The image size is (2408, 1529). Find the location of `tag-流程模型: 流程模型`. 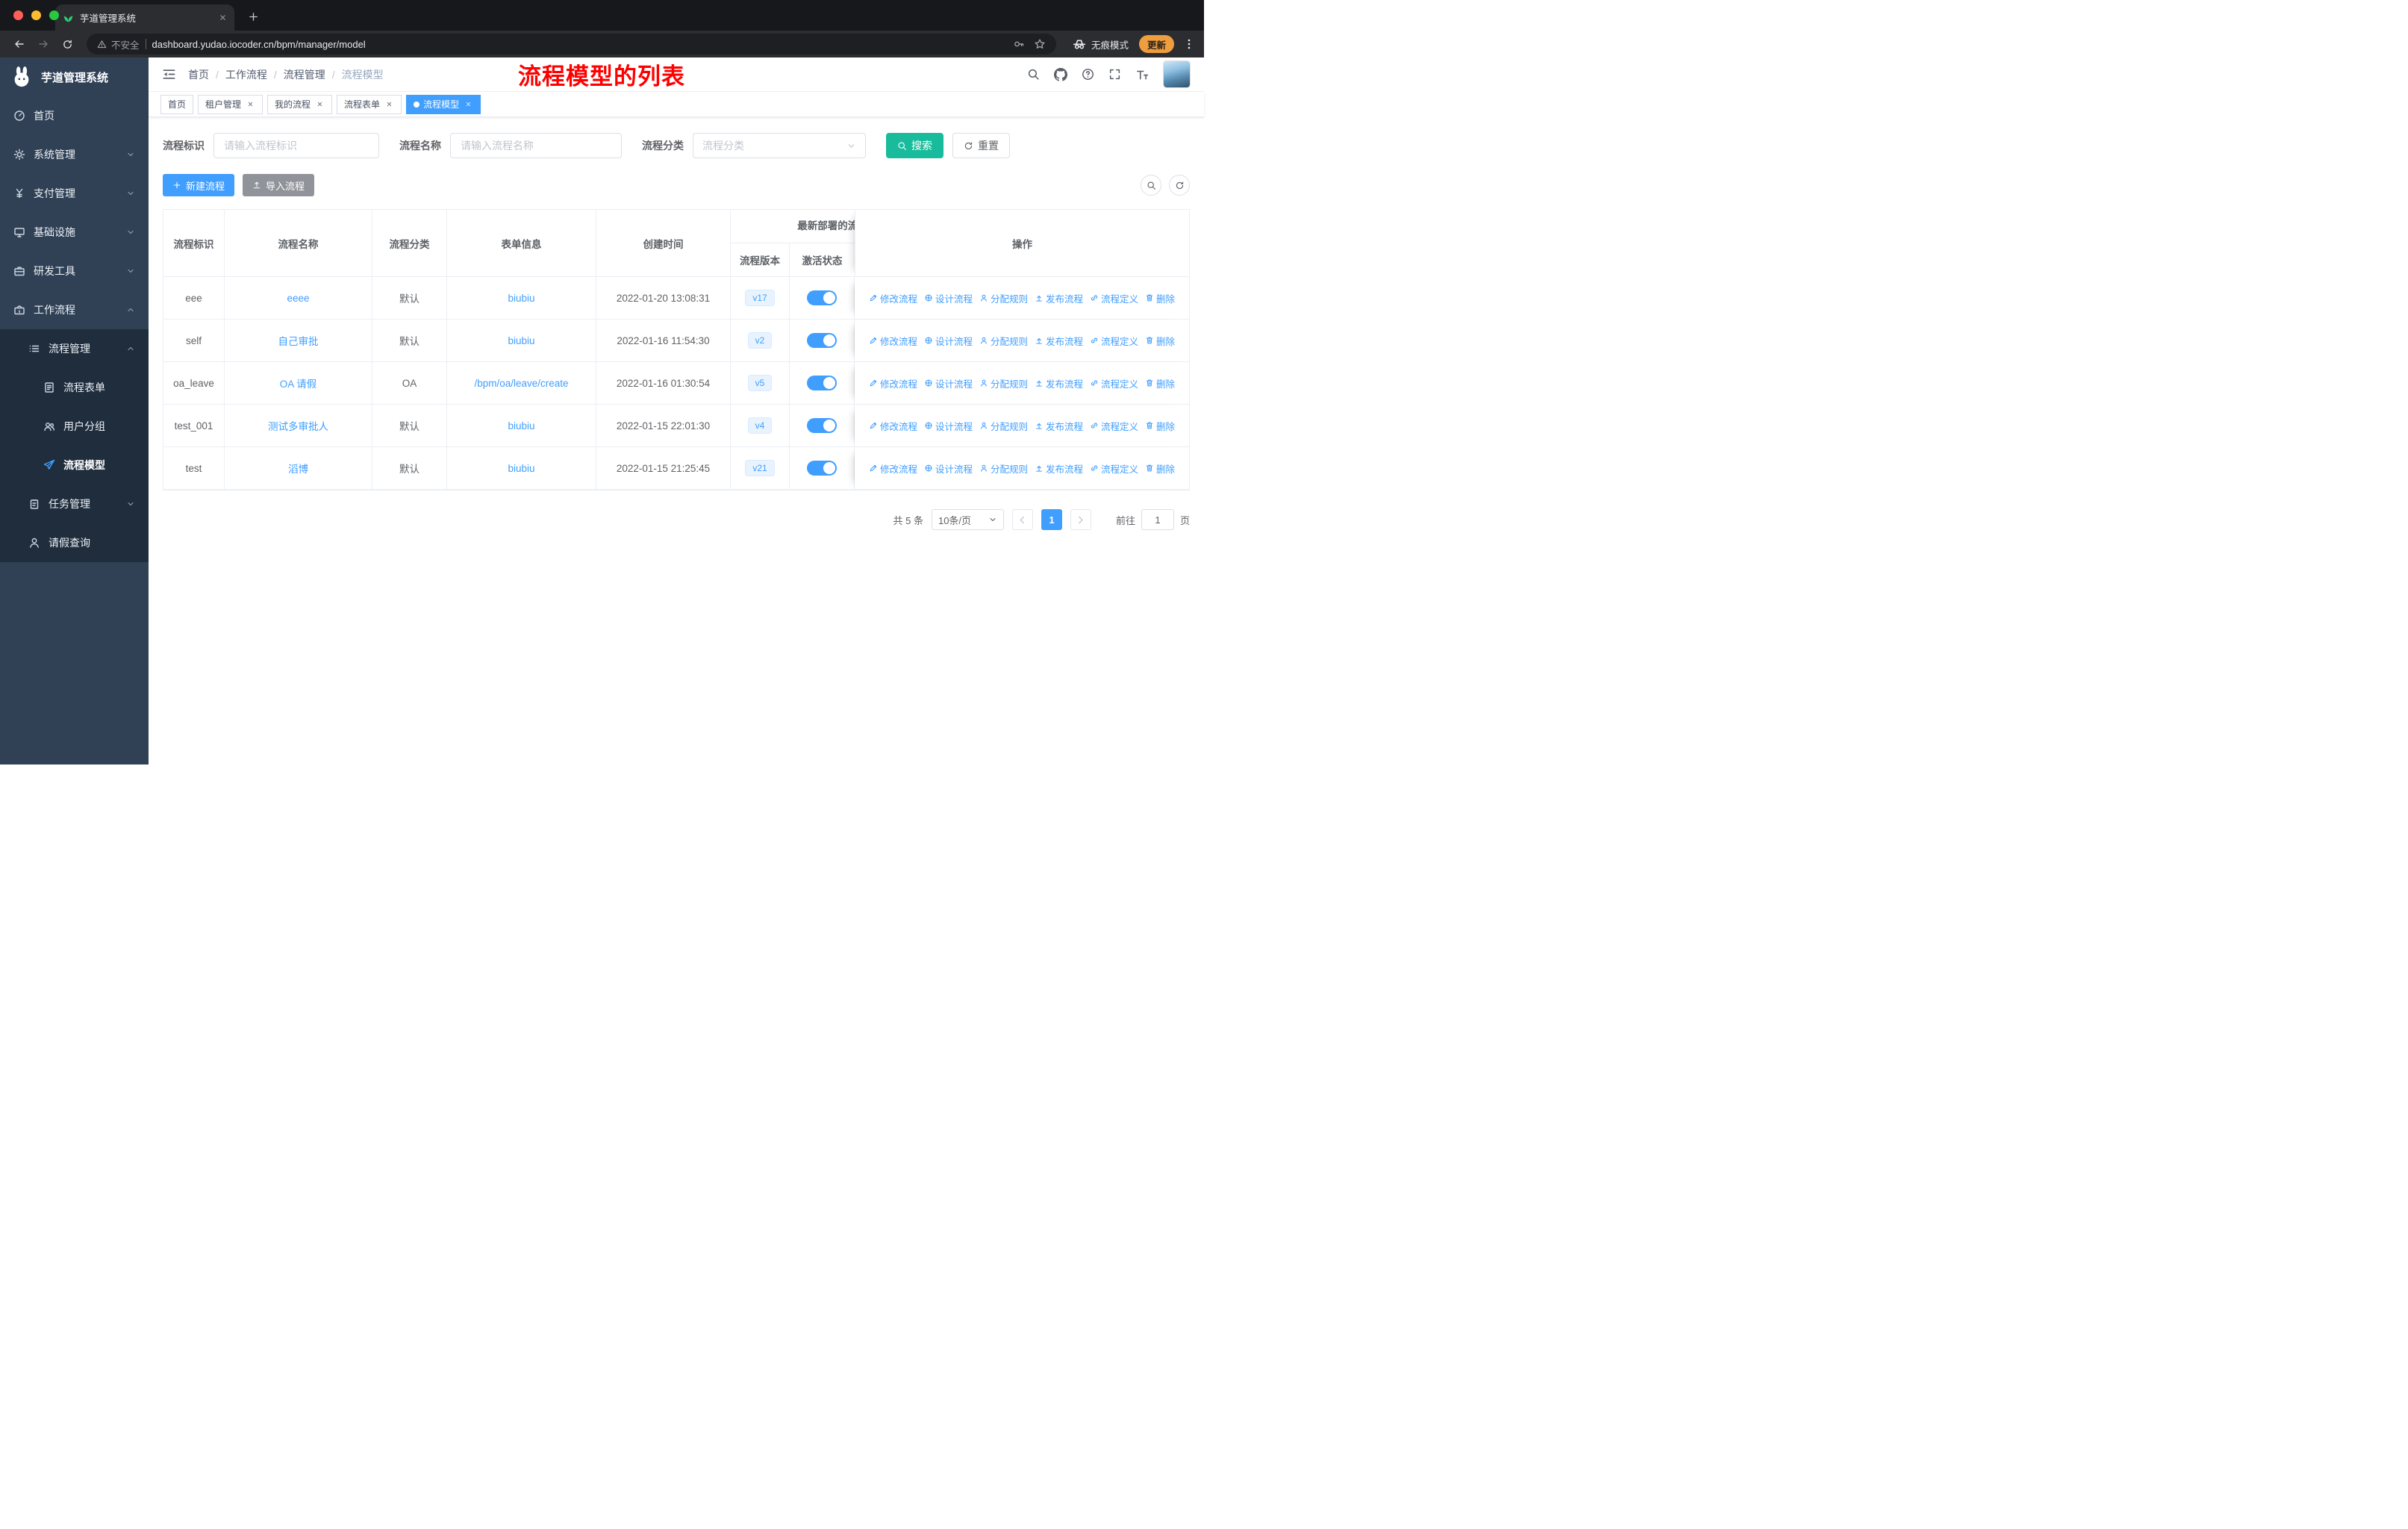

tag-流程模型: 流程模型 is located at coordinates (443, 104).